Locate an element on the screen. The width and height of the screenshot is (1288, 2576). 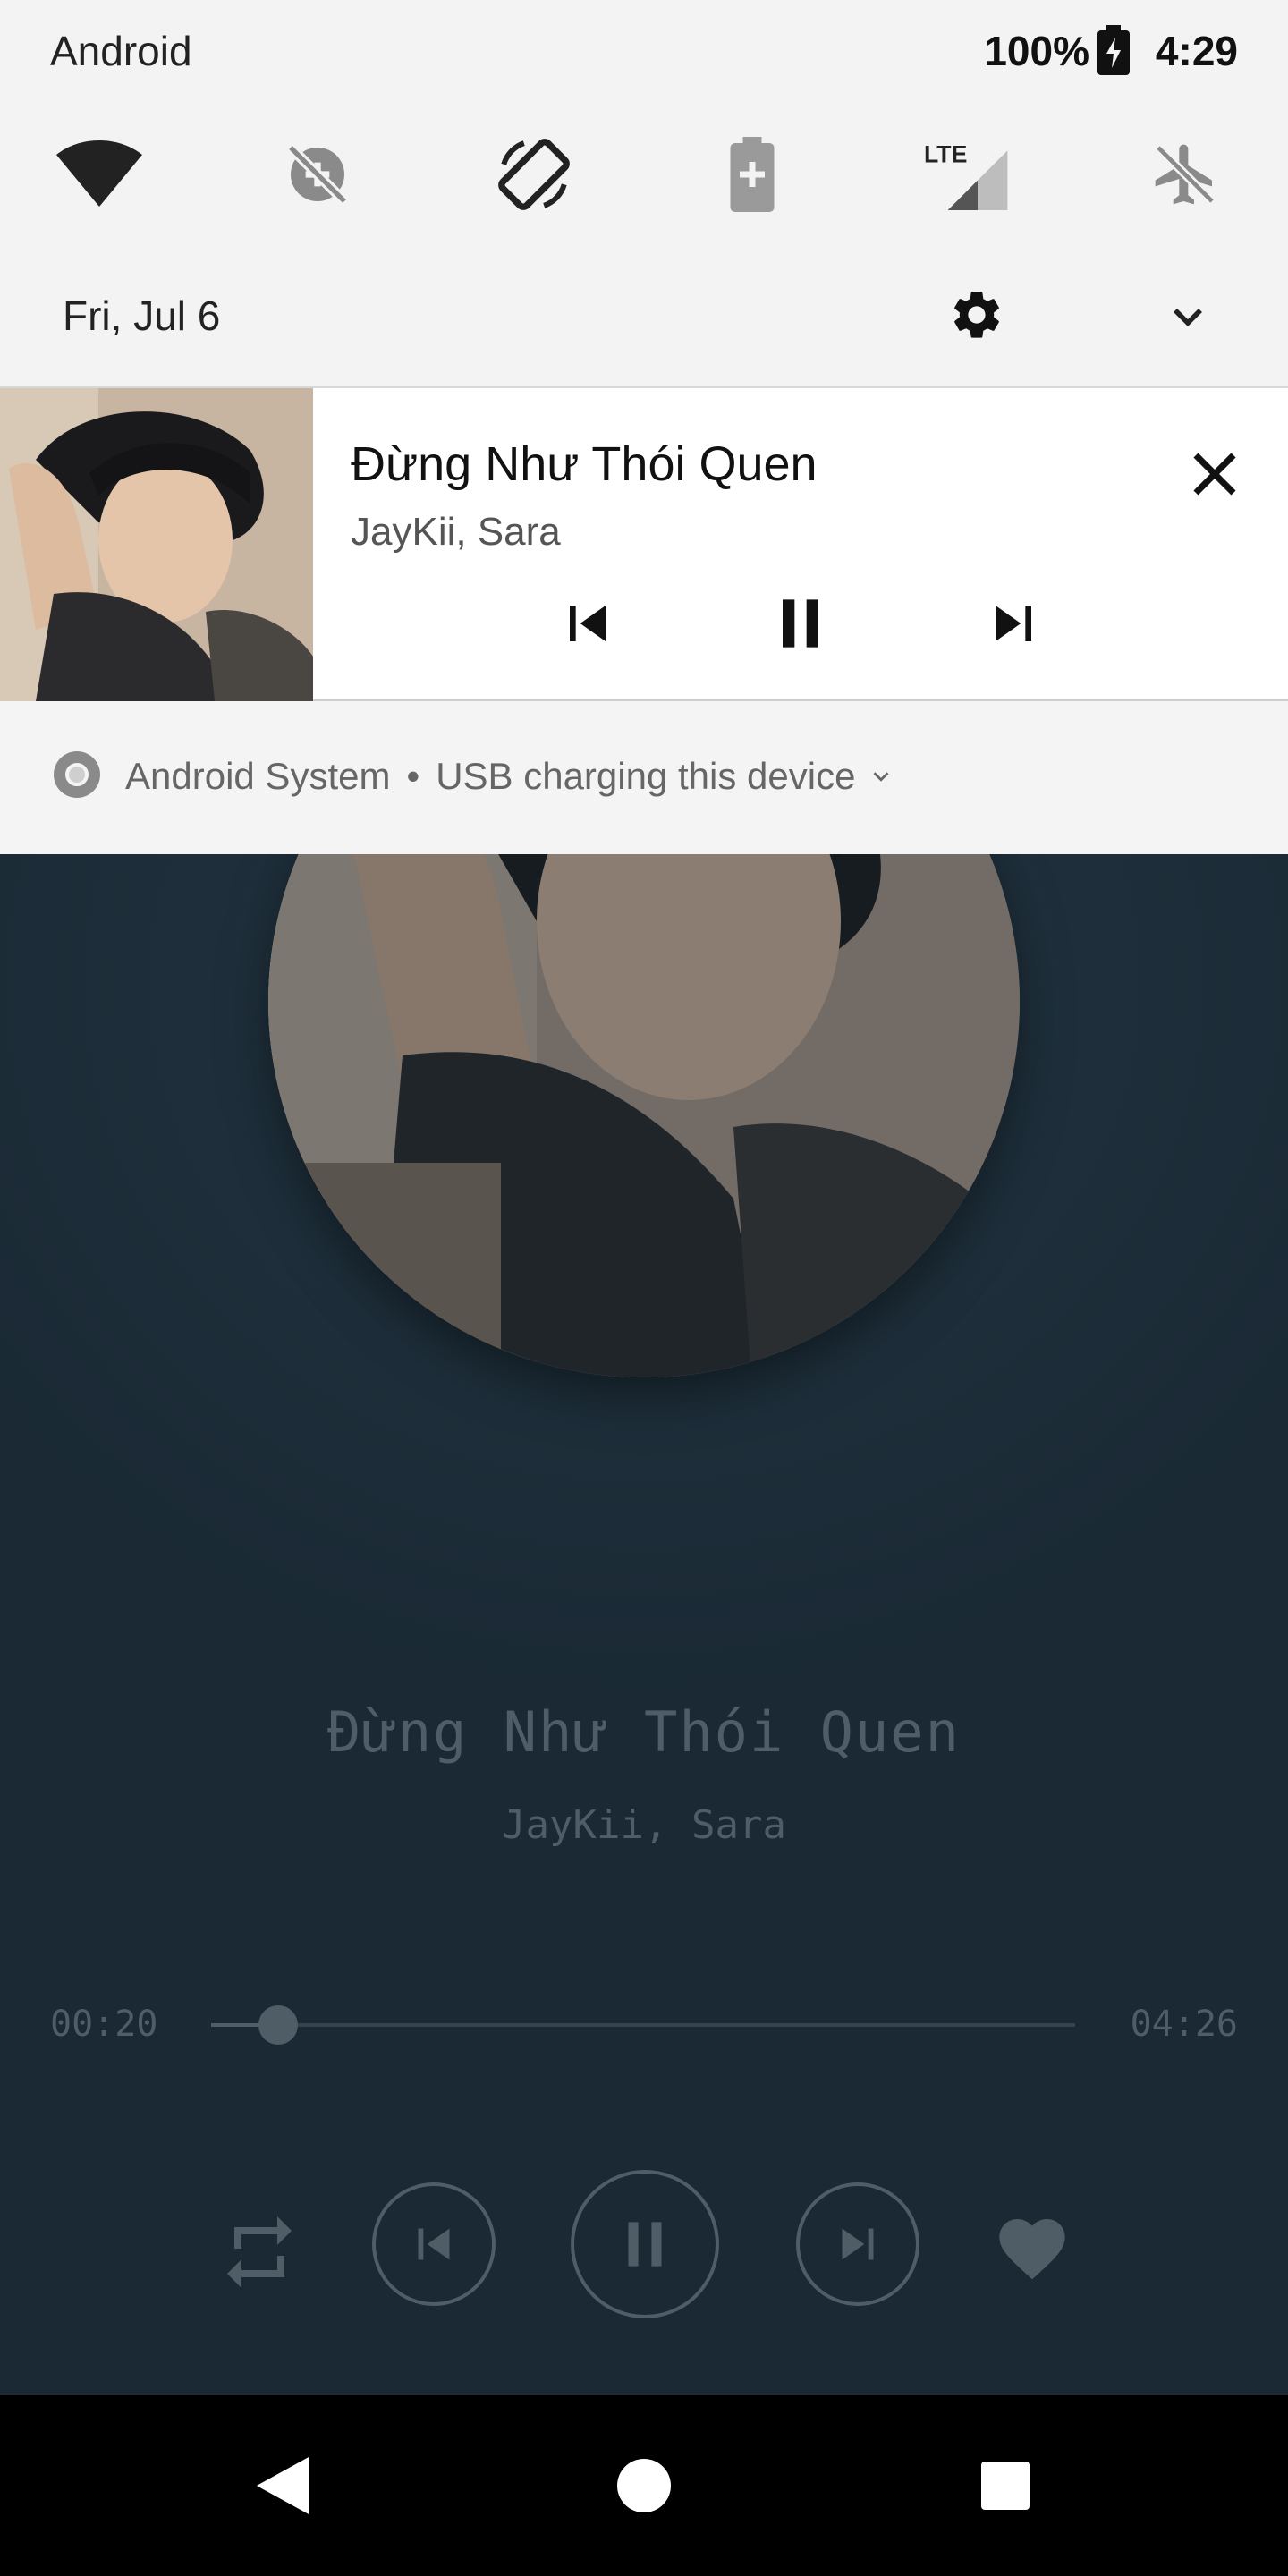
nav-home-button is located at coordinates (644, 2485).